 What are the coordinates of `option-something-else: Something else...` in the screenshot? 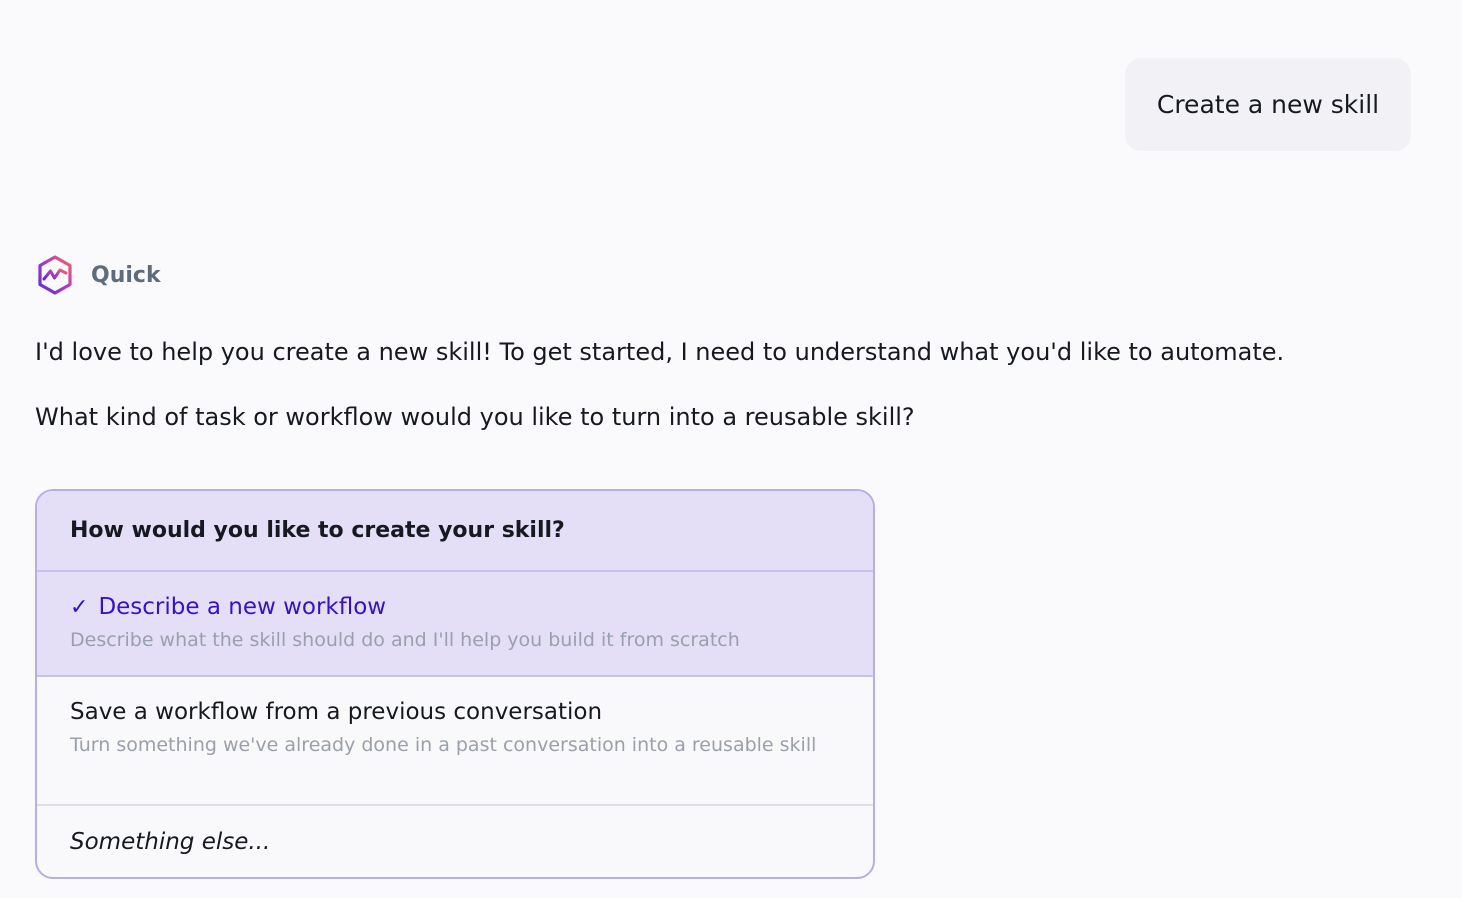 It's located at (455, 841).